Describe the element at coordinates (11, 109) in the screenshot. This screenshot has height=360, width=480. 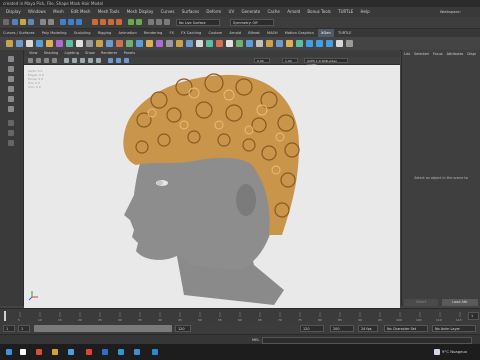
I see `scale-tool-icon` at that location.